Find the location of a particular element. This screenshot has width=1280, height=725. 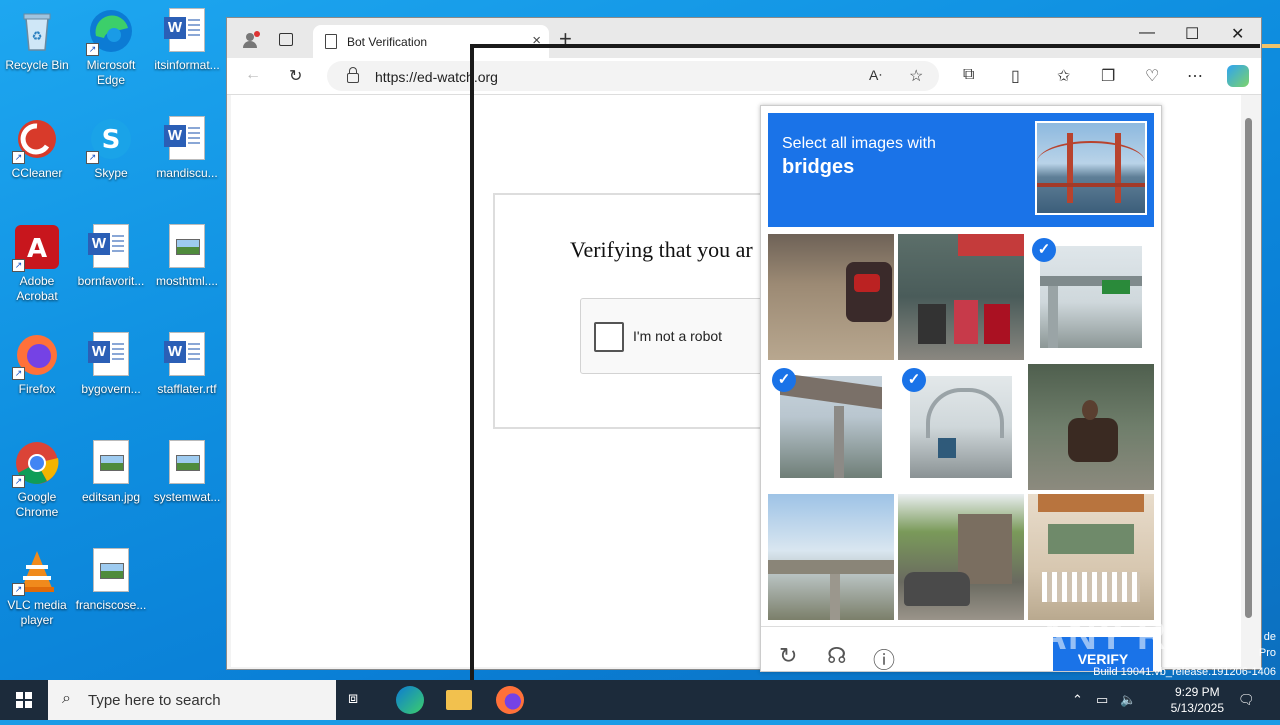

close-window-button: ✕ is located at coordinates (1237, 34).